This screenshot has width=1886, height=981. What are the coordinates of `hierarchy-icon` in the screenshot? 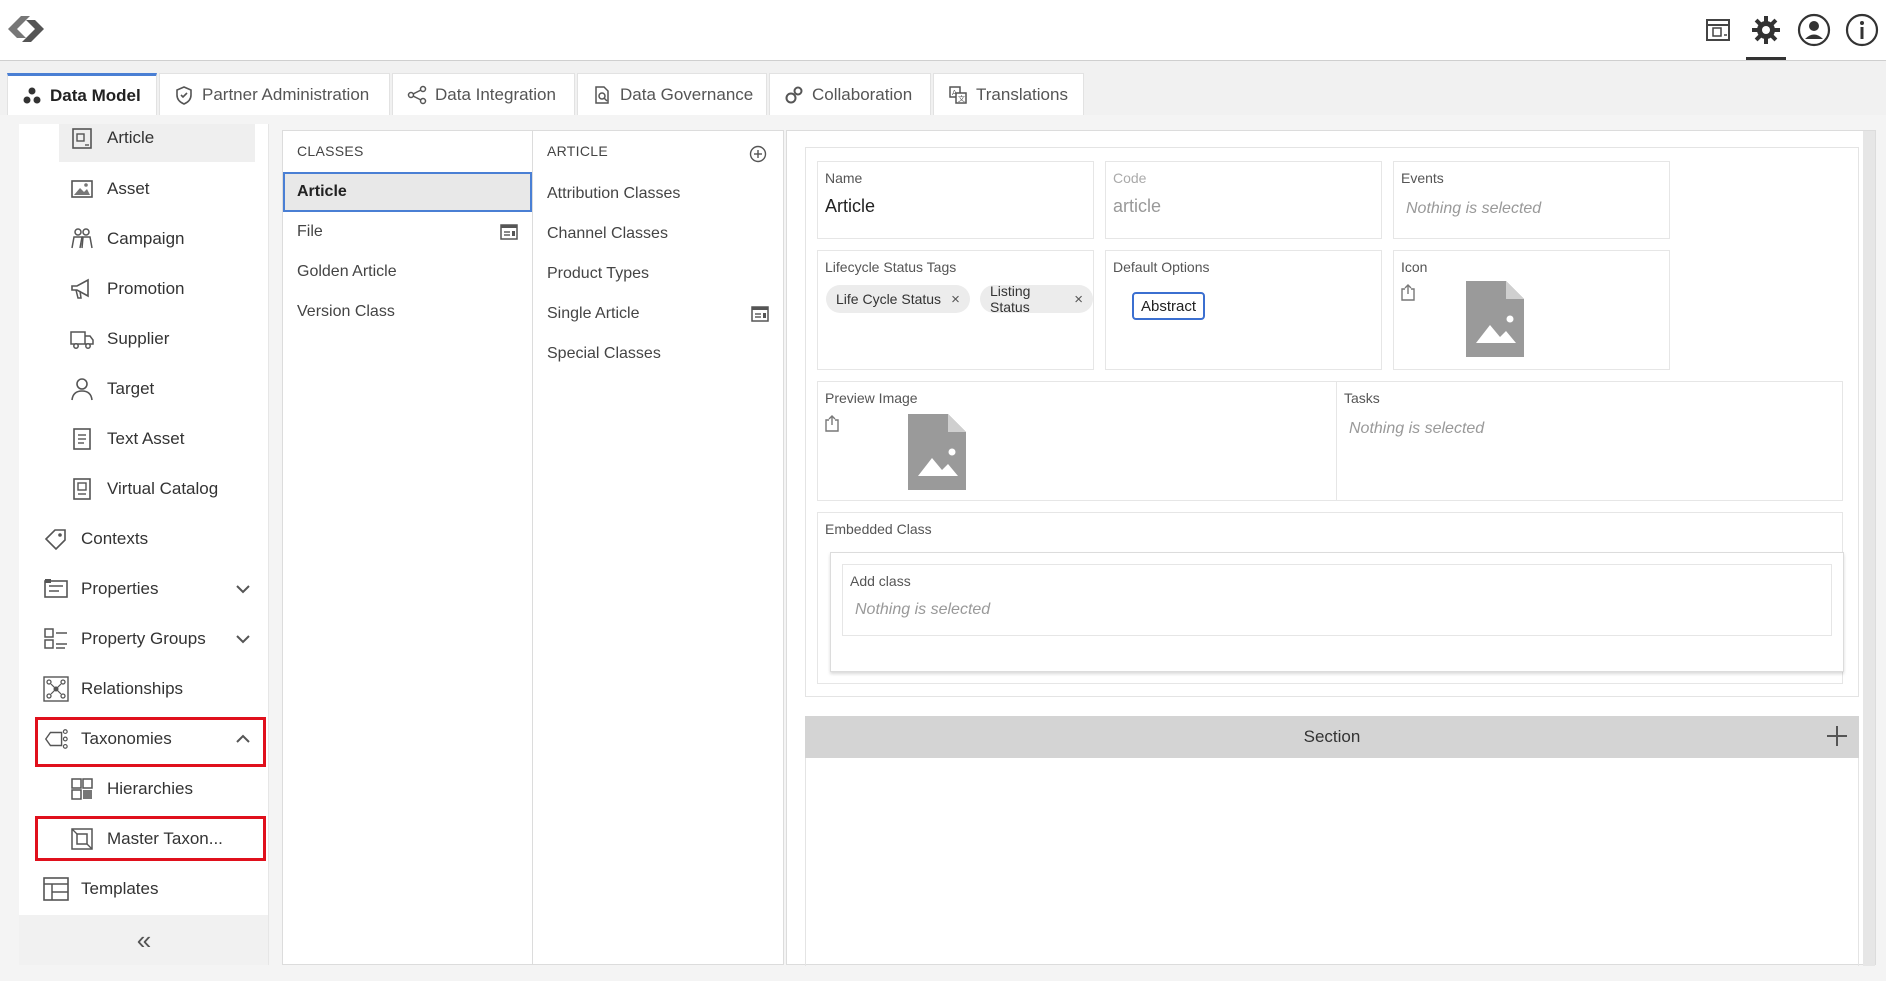 It's located at (82, 789).